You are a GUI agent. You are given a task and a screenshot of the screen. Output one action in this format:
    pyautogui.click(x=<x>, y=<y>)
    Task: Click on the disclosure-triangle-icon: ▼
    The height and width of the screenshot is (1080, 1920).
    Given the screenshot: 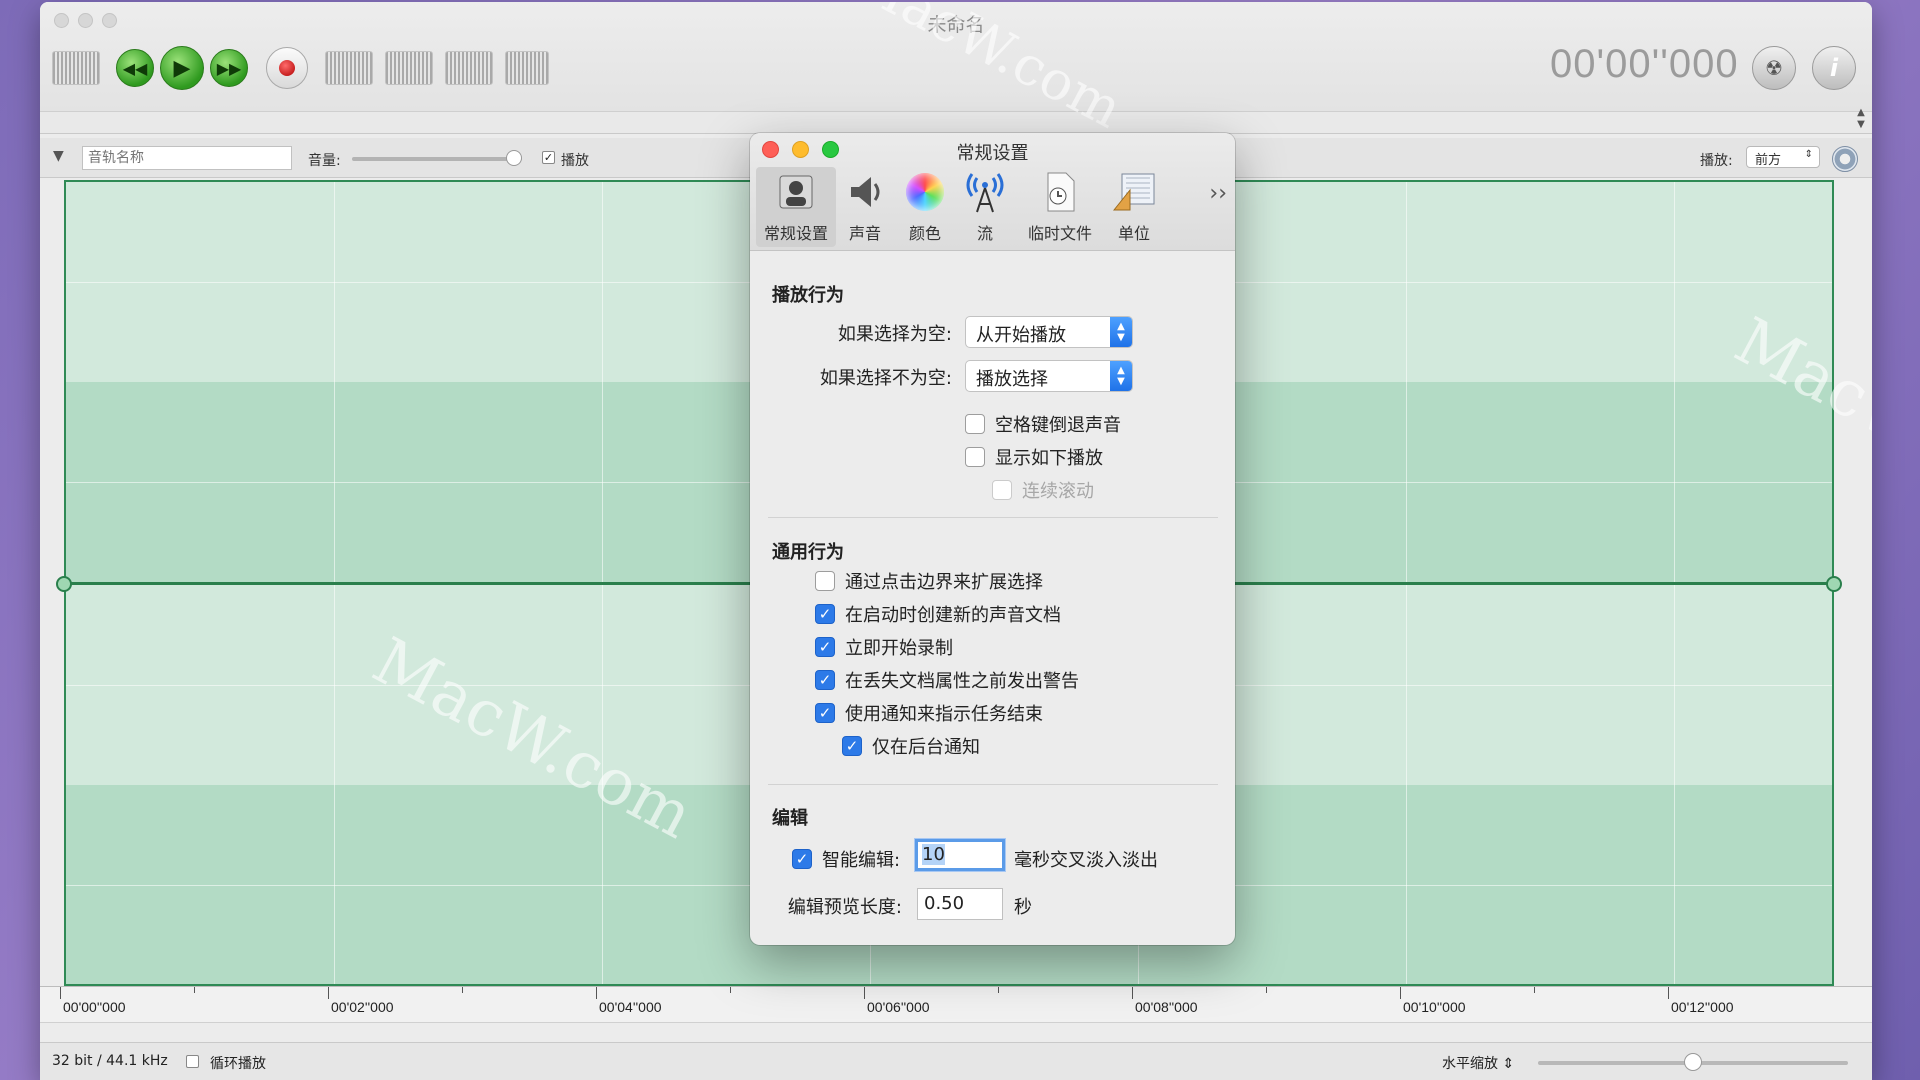 What is the action you would take?
    pyautogui.click(x=58, y=156)
    